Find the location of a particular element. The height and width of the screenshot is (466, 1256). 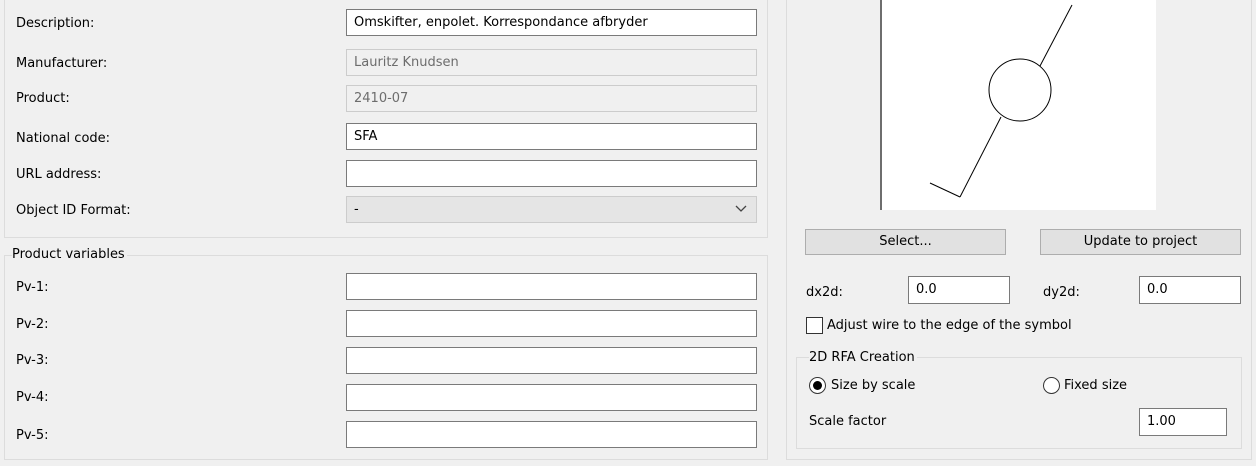

chevron-down-icon is located at coordinates (741, 208).